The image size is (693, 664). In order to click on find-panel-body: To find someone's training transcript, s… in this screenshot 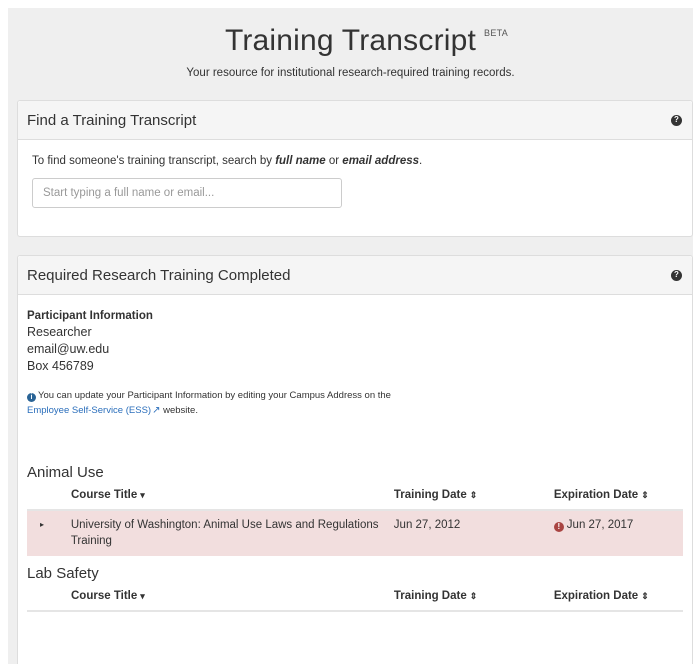, I will do `click(355, 181)`.